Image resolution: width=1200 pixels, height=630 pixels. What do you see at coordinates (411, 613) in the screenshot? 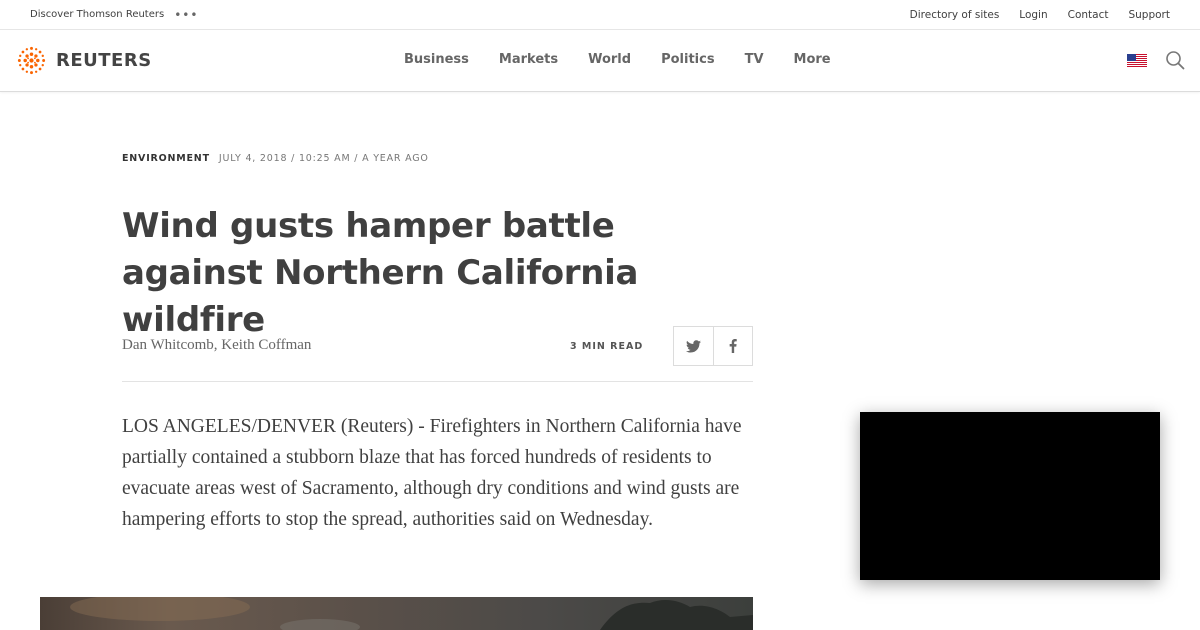
I see `tree-silhouette` at bounding box center [411, 613].